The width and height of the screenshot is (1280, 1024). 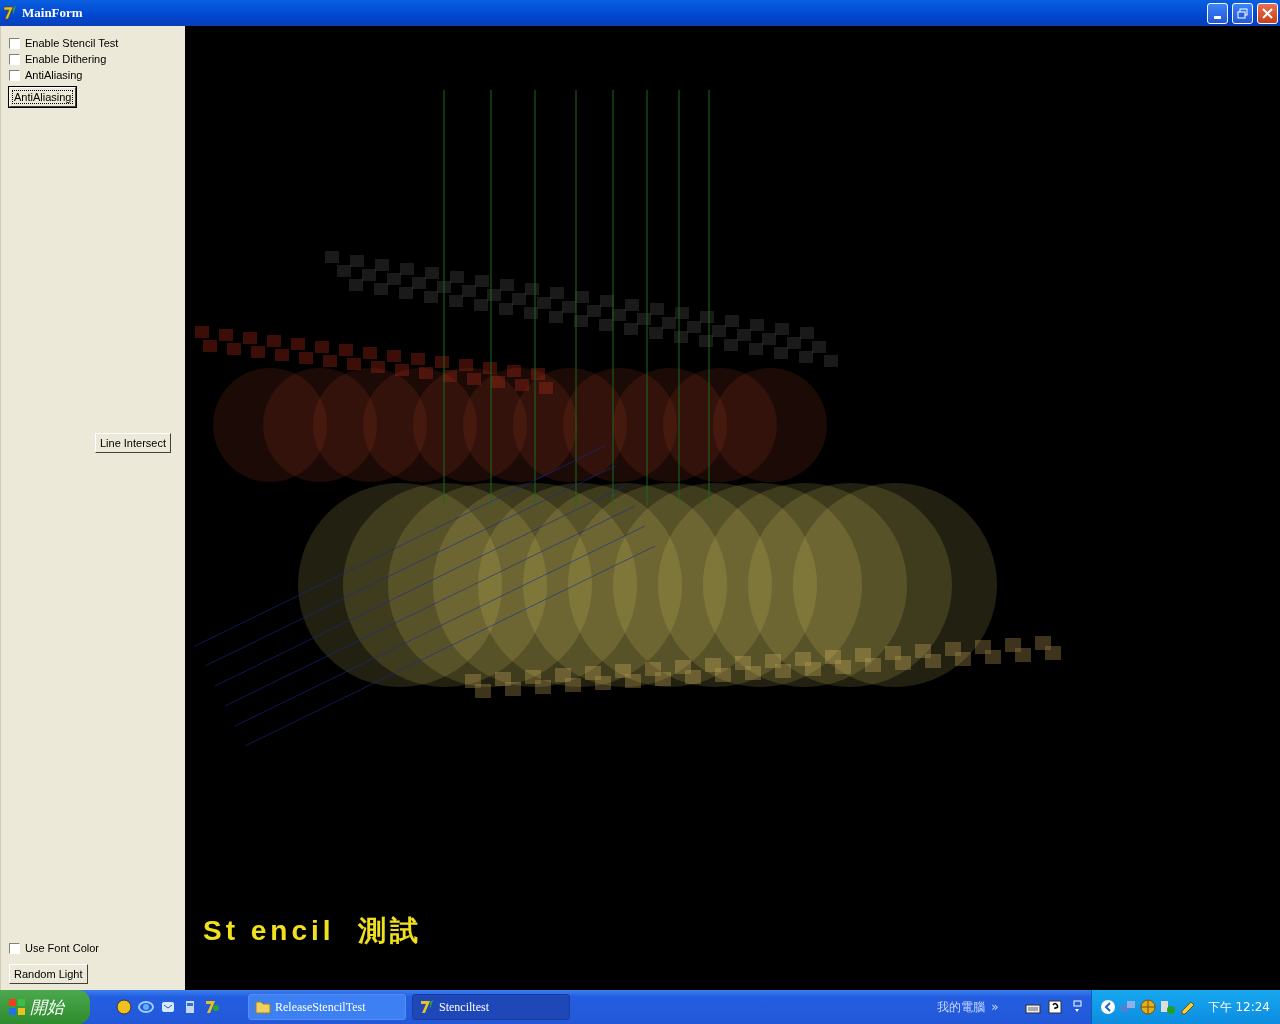 I want to click on help-icon, so click(x=1054, y=1007).